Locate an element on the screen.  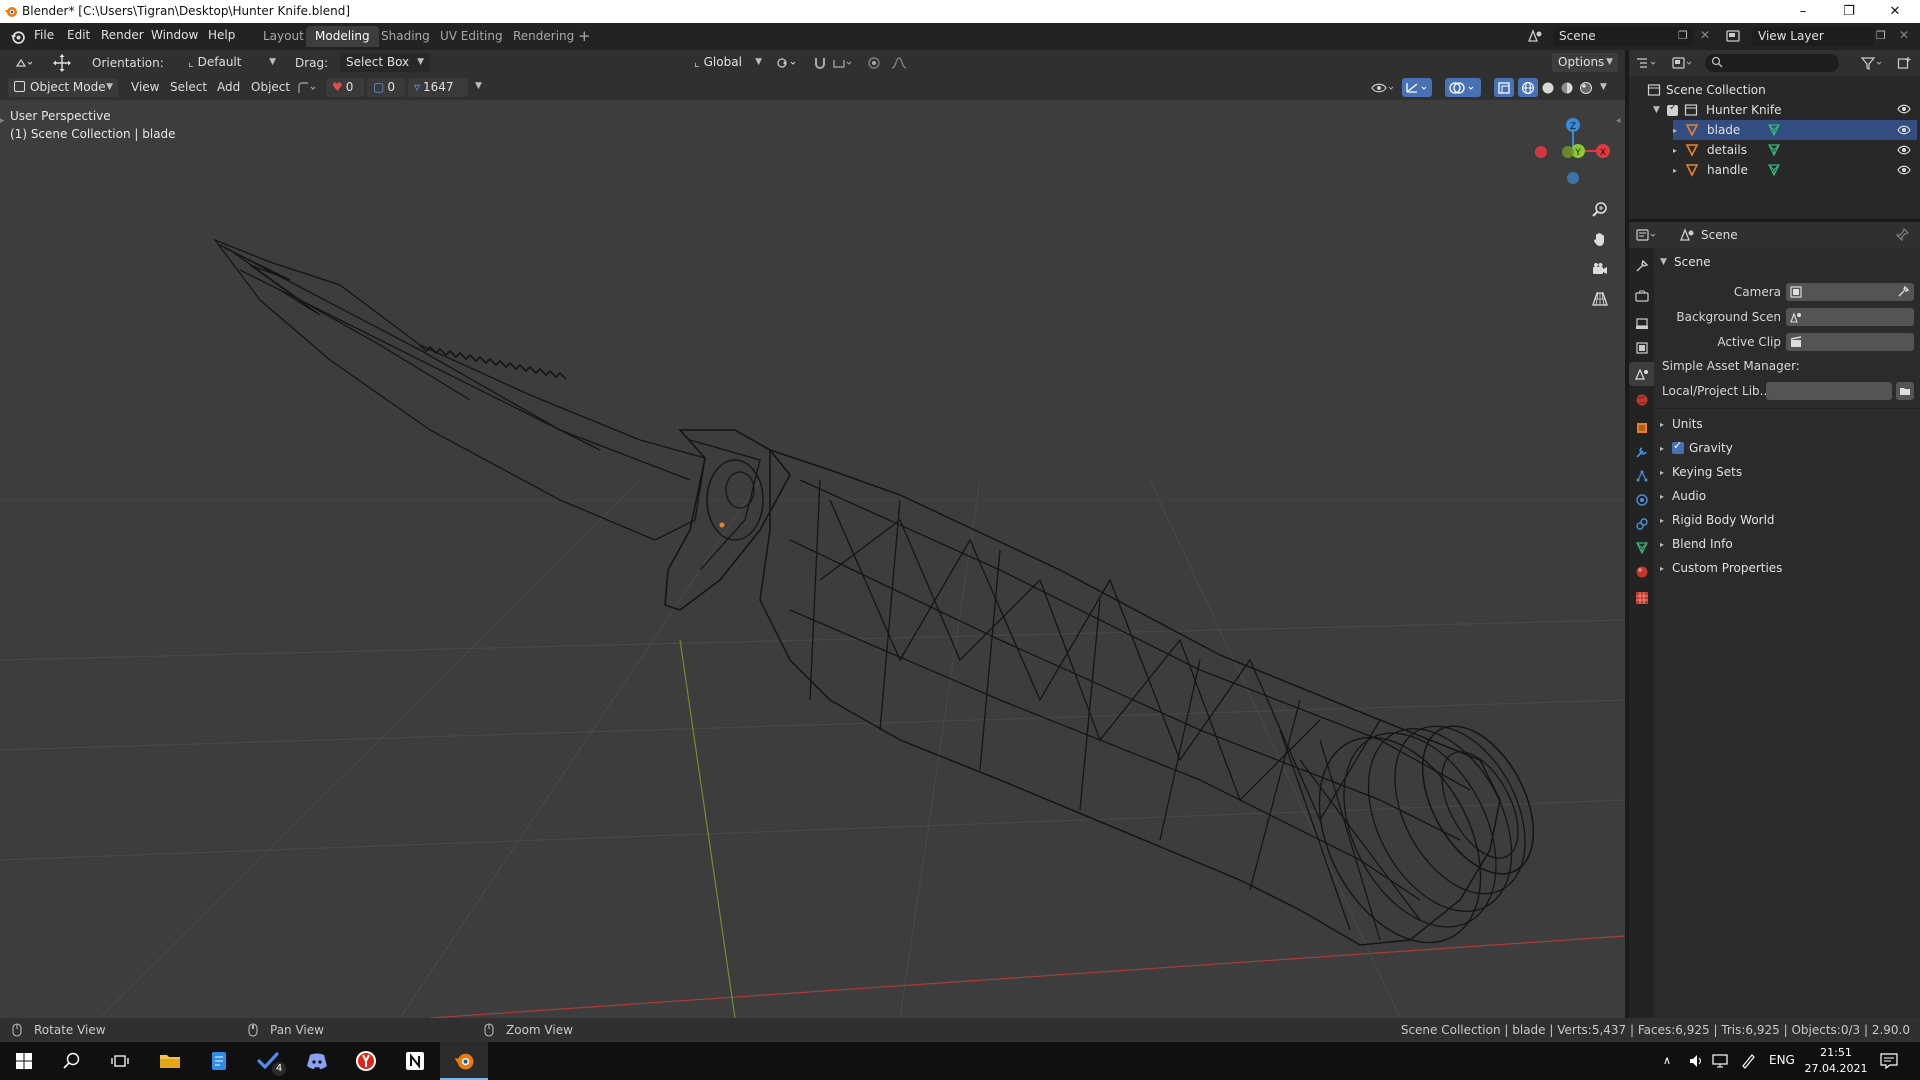
blender-taskbar-icon is located at coordinates (464, 1061).